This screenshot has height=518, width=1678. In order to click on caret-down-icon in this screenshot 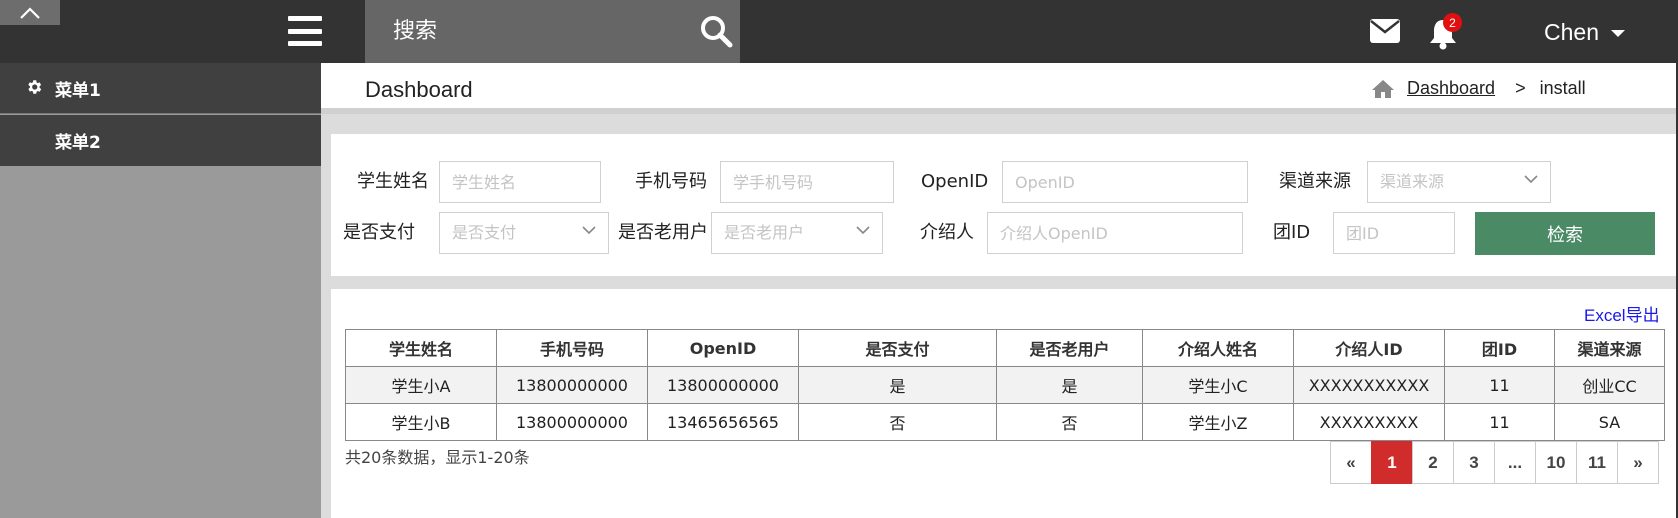, I will do `click(1617, 33)`.